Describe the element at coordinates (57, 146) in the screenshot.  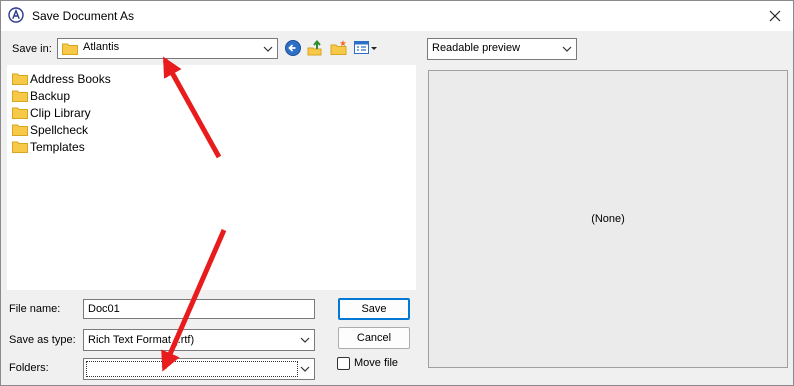
I see `folder-name: Templates` at that location.